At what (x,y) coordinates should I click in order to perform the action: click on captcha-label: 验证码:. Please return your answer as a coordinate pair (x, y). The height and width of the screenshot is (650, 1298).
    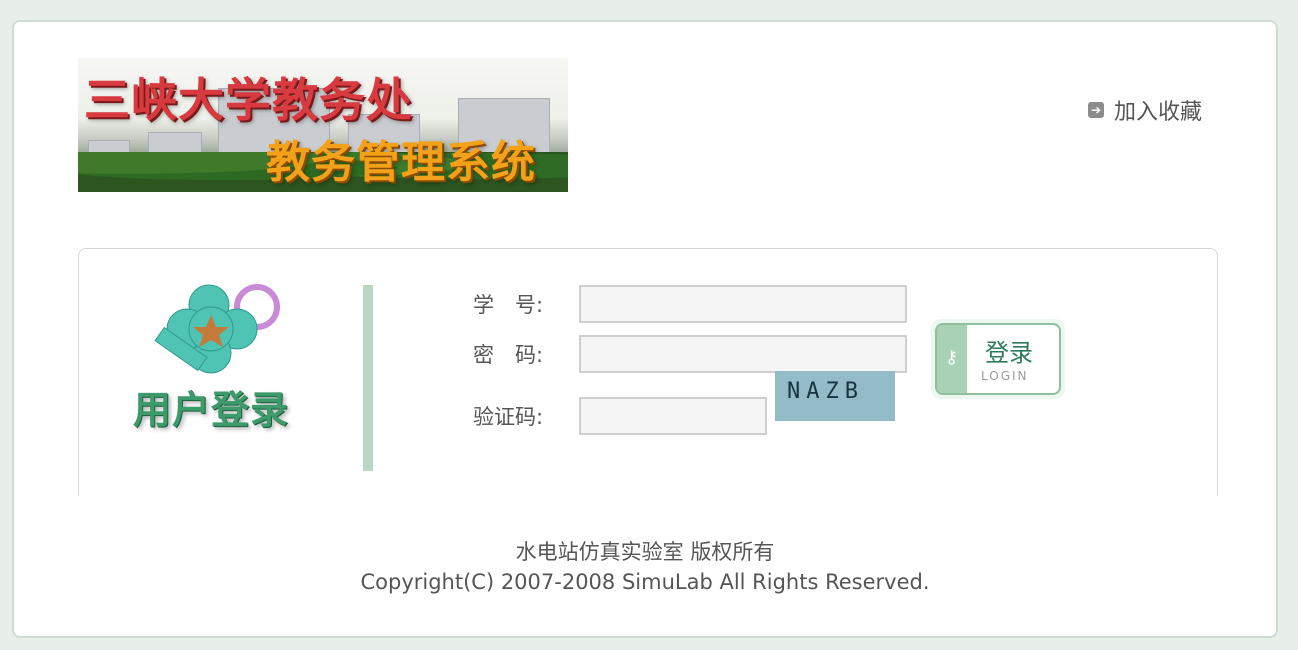
    Looking at the image, I should click on (508, 417).